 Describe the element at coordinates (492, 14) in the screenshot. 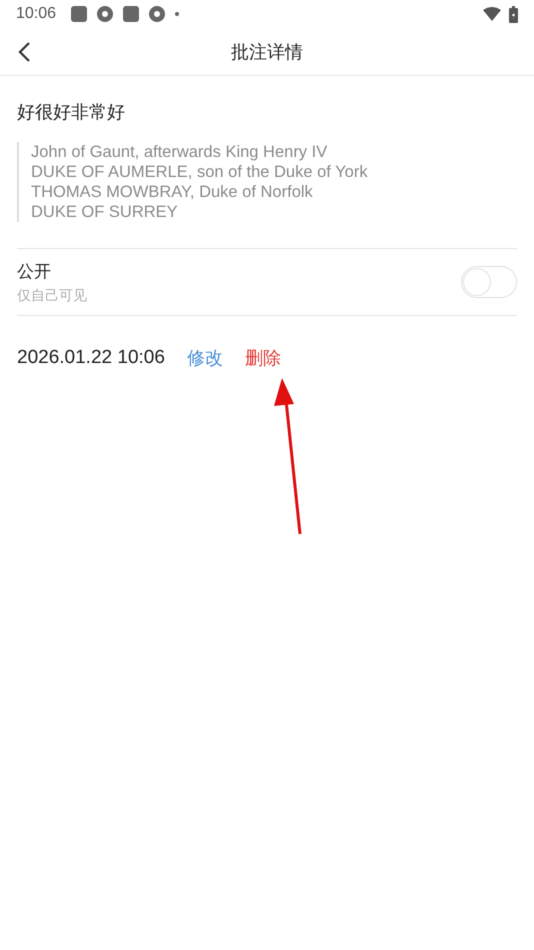

I see `wifi-icon` at that location.